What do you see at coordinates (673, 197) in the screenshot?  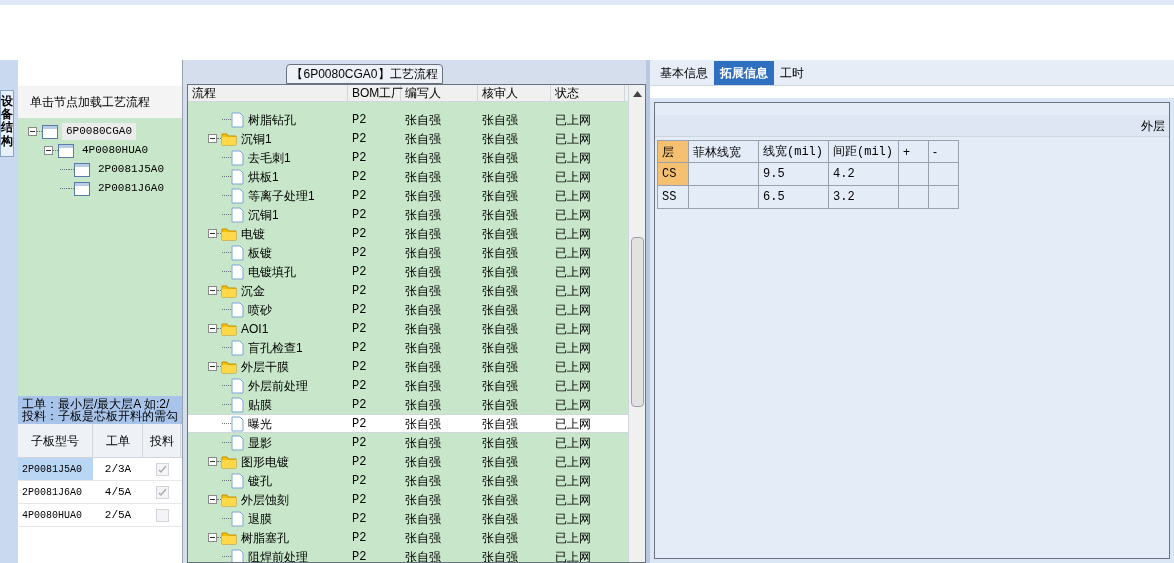 I see `row-header: SS` at bounding box center [673, 197].